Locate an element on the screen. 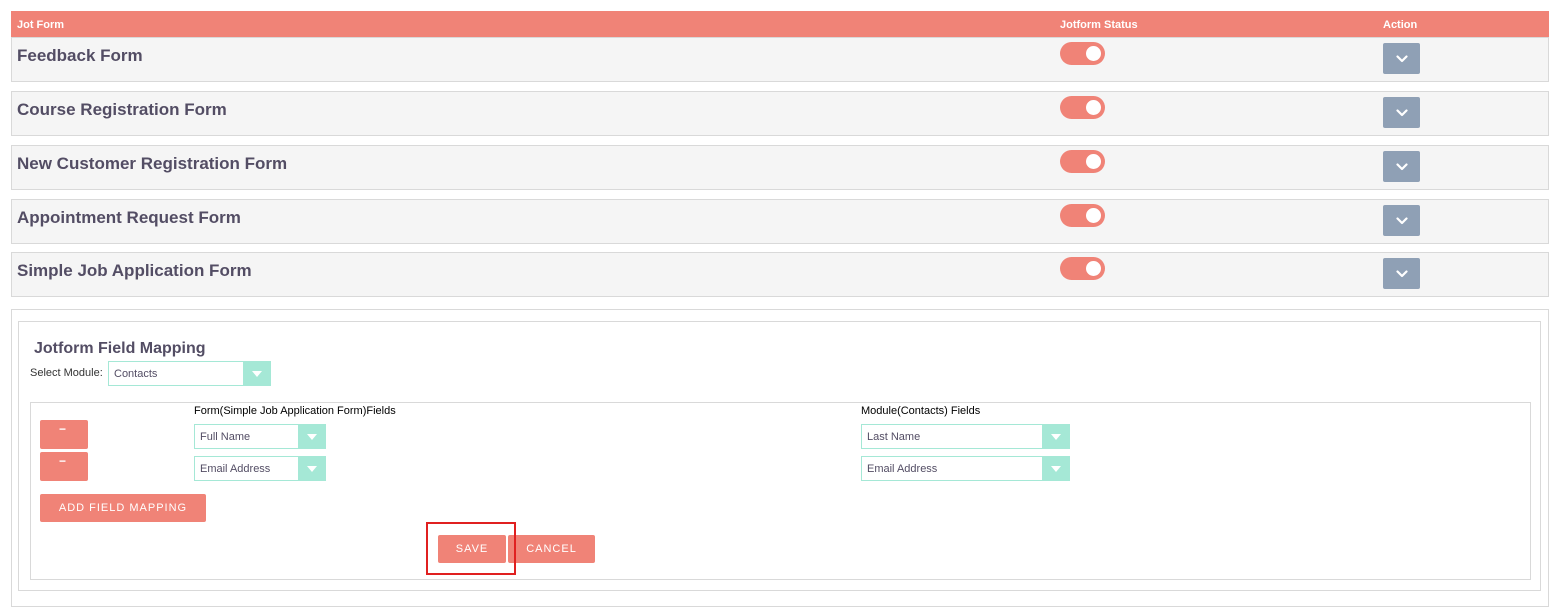 This screenshot has width=1560, height=616. module-field-select: Email Address is located at coordinates (965, 468).